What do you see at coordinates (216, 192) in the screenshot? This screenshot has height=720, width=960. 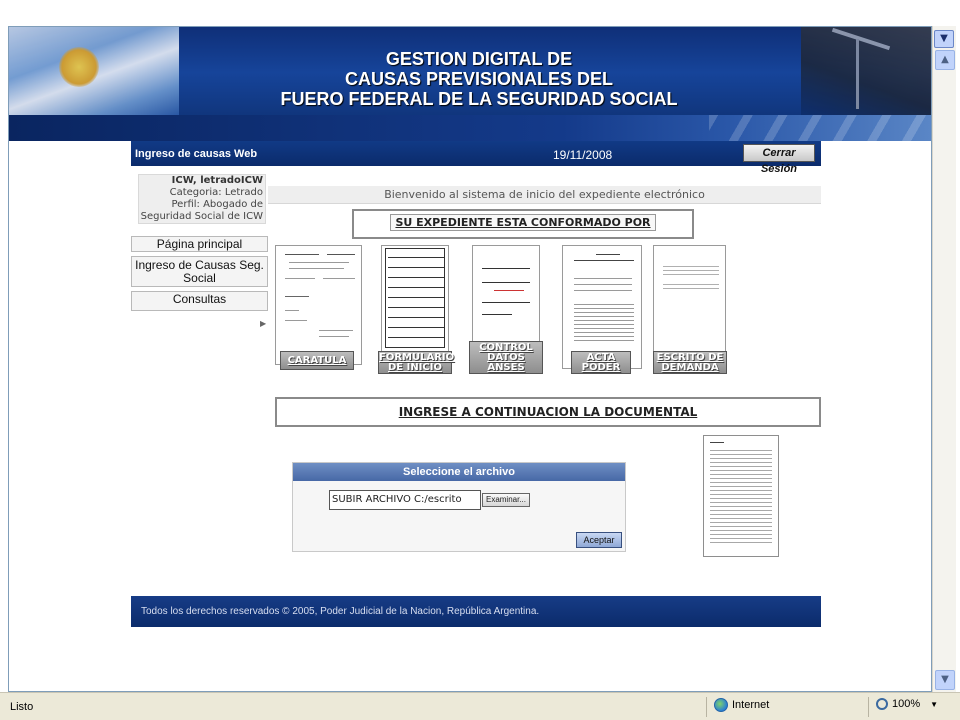 I see `user-category: Categoria: Letrado` at bounding box center [216, 192].